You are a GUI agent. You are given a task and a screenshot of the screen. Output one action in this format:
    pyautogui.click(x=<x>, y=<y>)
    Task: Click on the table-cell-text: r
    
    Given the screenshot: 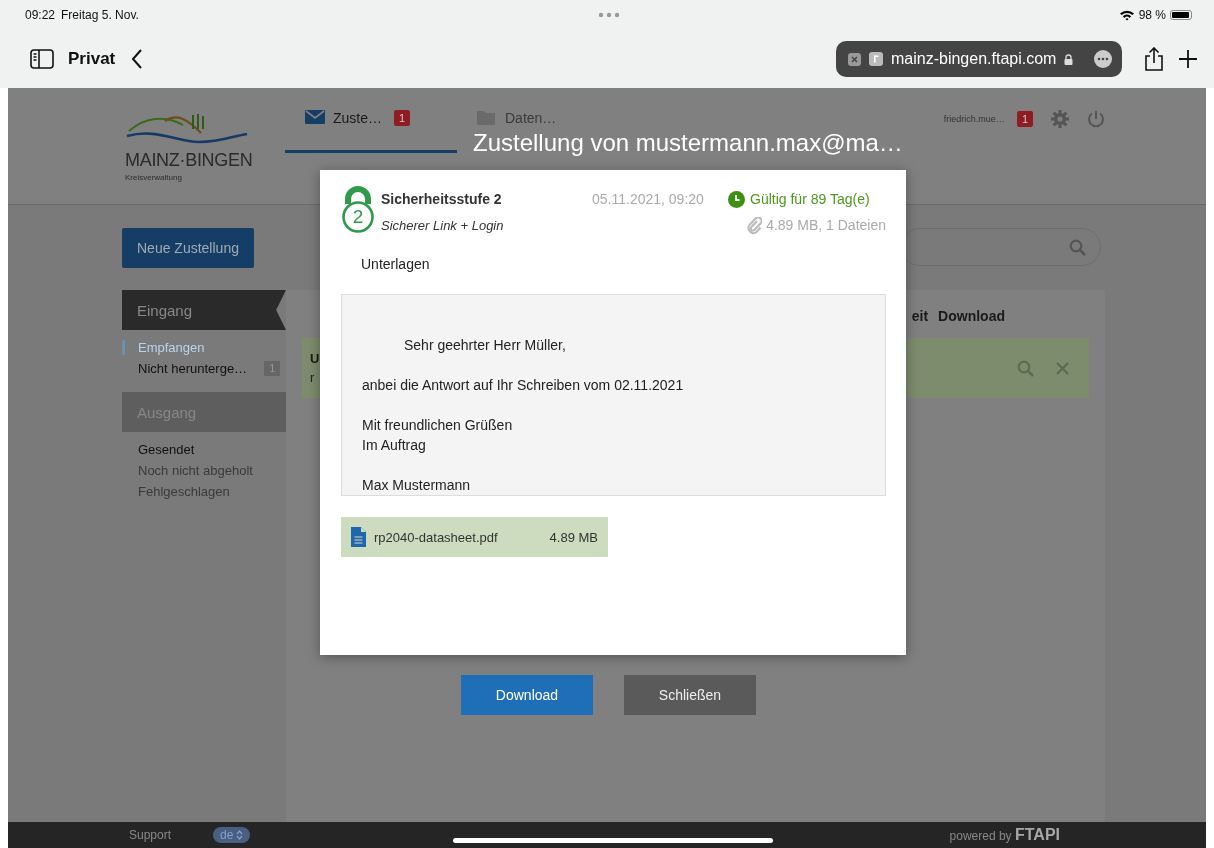 What is the action you would take?
    pyautogui.click(x=313, y=377)
    